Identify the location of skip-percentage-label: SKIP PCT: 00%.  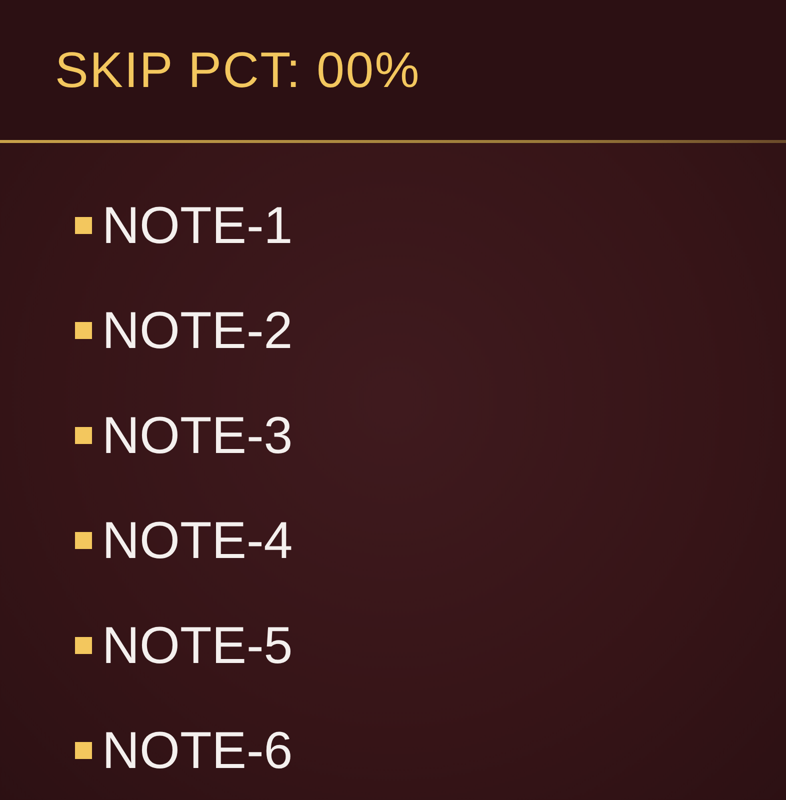
(237, 70).